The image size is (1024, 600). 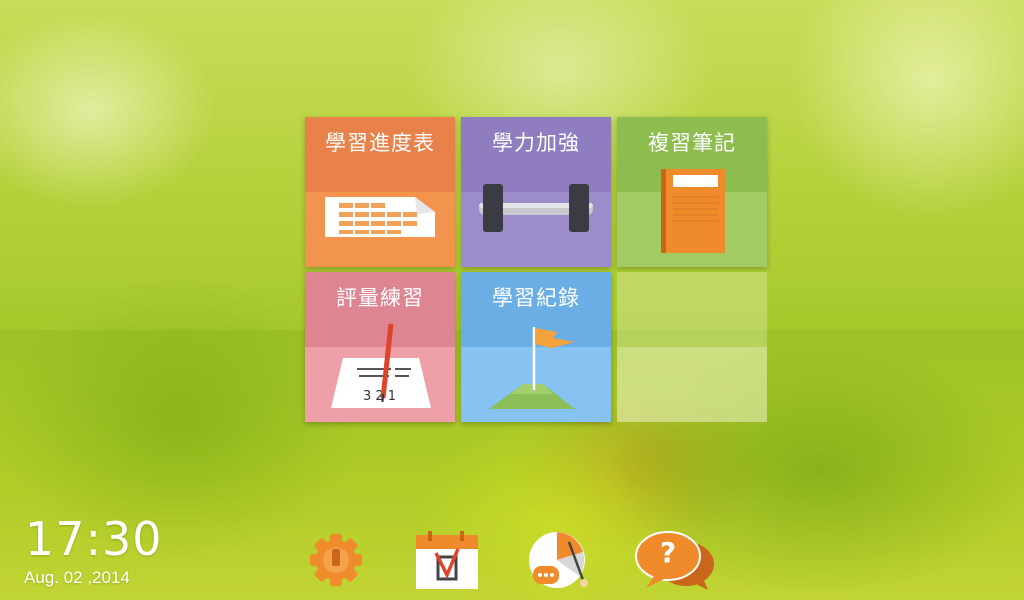 What do you see at coordinates (380, 347) in the screenshot?
I see `tile-assessment: 3 2 1 評量練習` at bounding box center [380, 347].